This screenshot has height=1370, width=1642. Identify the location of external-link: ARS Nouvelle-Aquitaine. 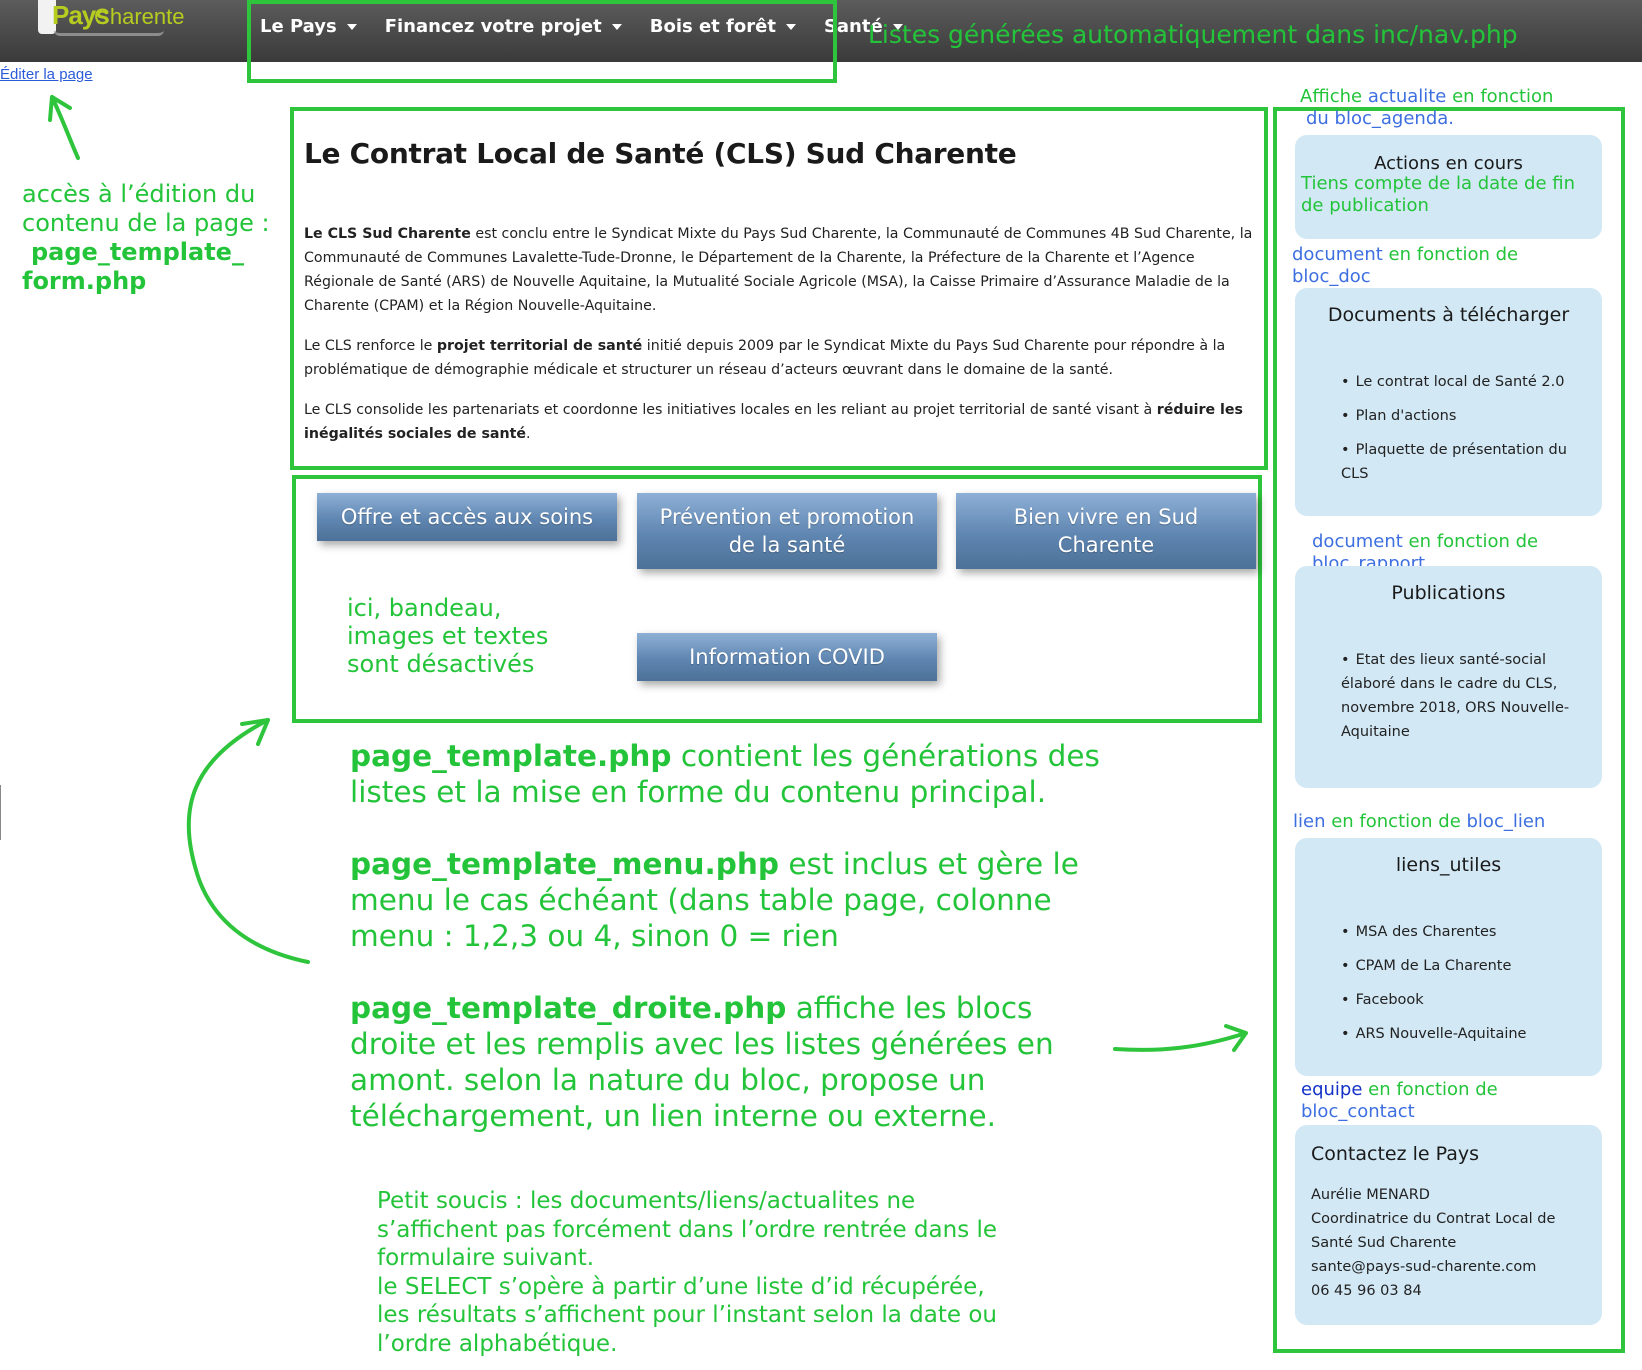
(1441, 1034).